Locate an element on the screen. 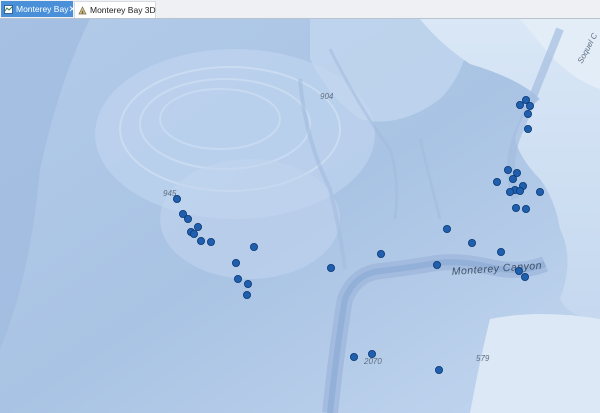 The width and height of the screenshot is (600, 413). map-view-tab-bar: Monterey Bay ✕ Monterey Bay 3D is located at coordinates (300, 9).